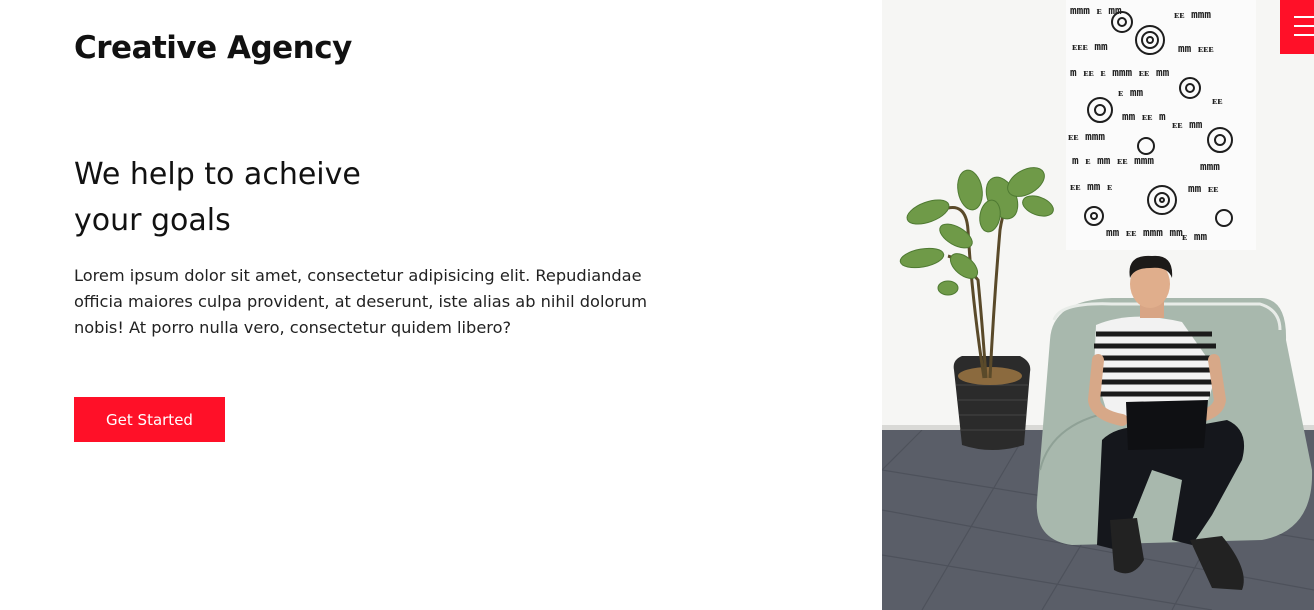  I want to click on svg-text: ᴇᴇ, so click(1217, 100).